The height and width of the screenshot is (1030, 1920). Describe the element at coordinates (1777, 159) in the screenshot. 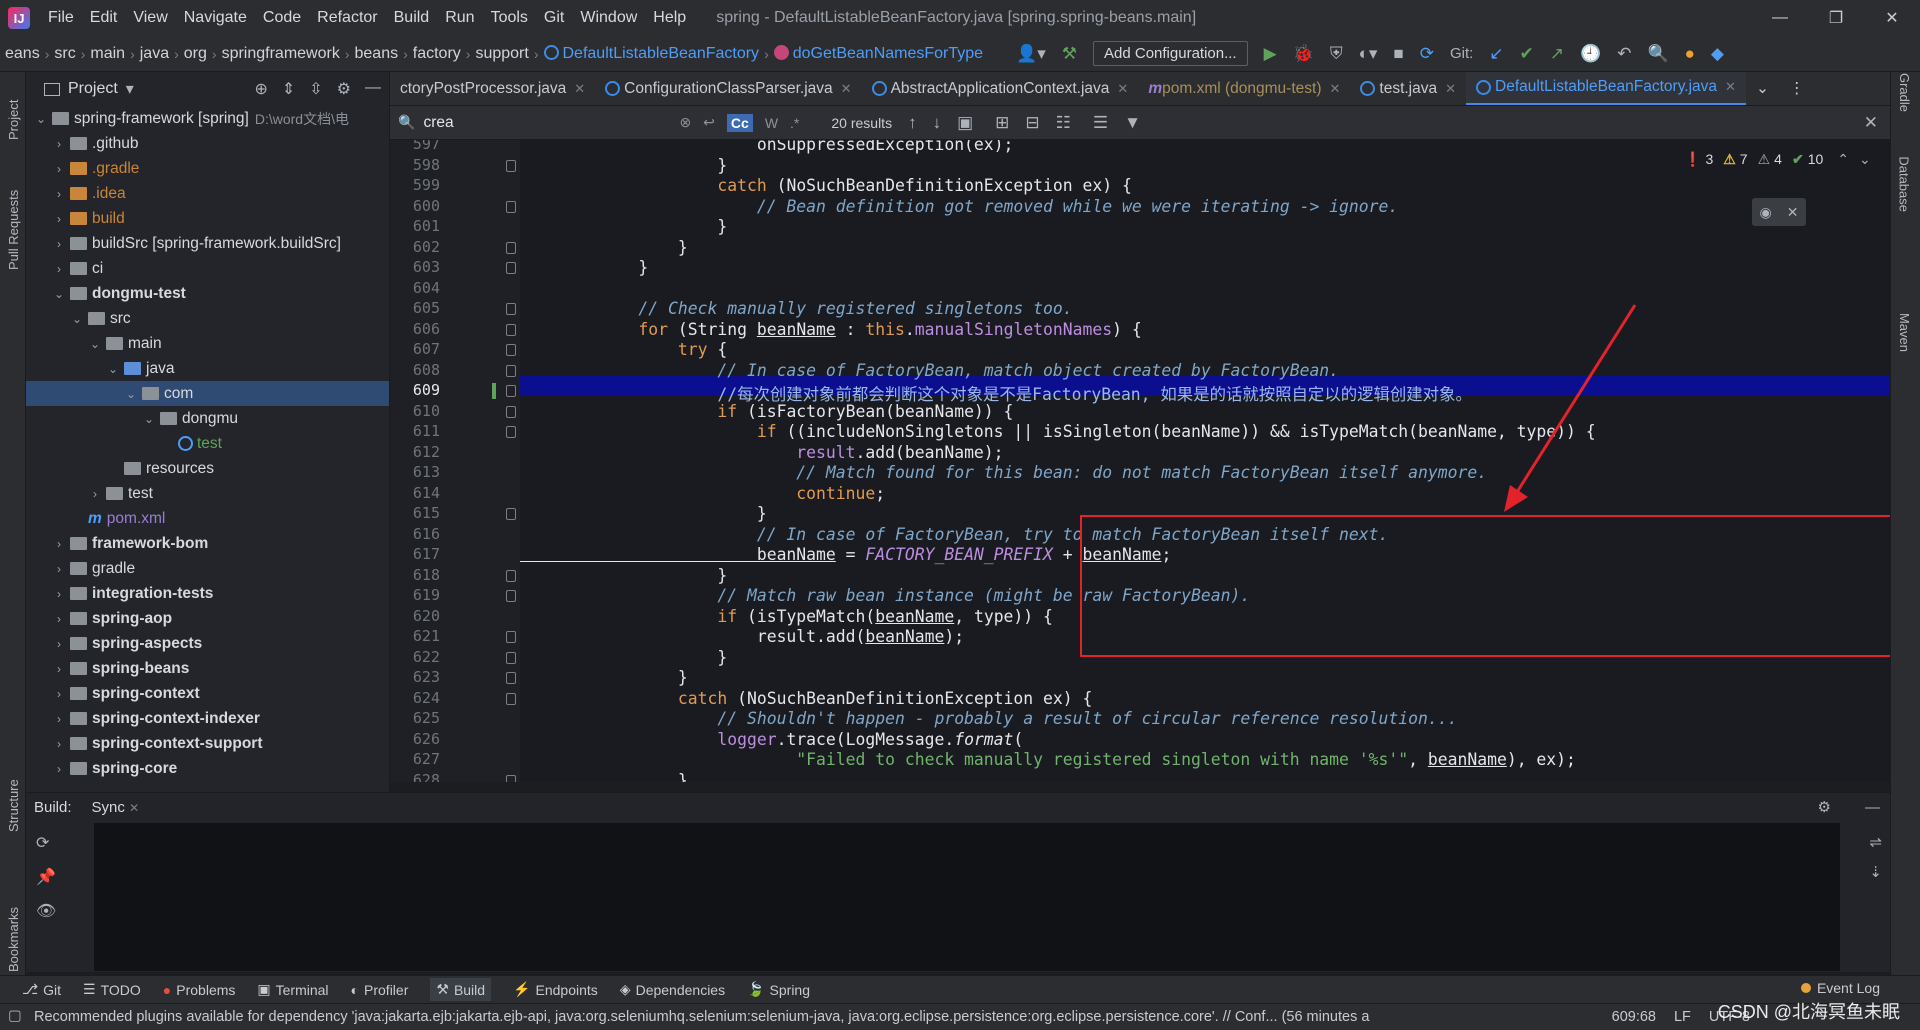

I see `inspection-widget: ❗ 3 ⚠ 7 ⚠ 4 ✔ 10 ⌃ ⌄` at that location.